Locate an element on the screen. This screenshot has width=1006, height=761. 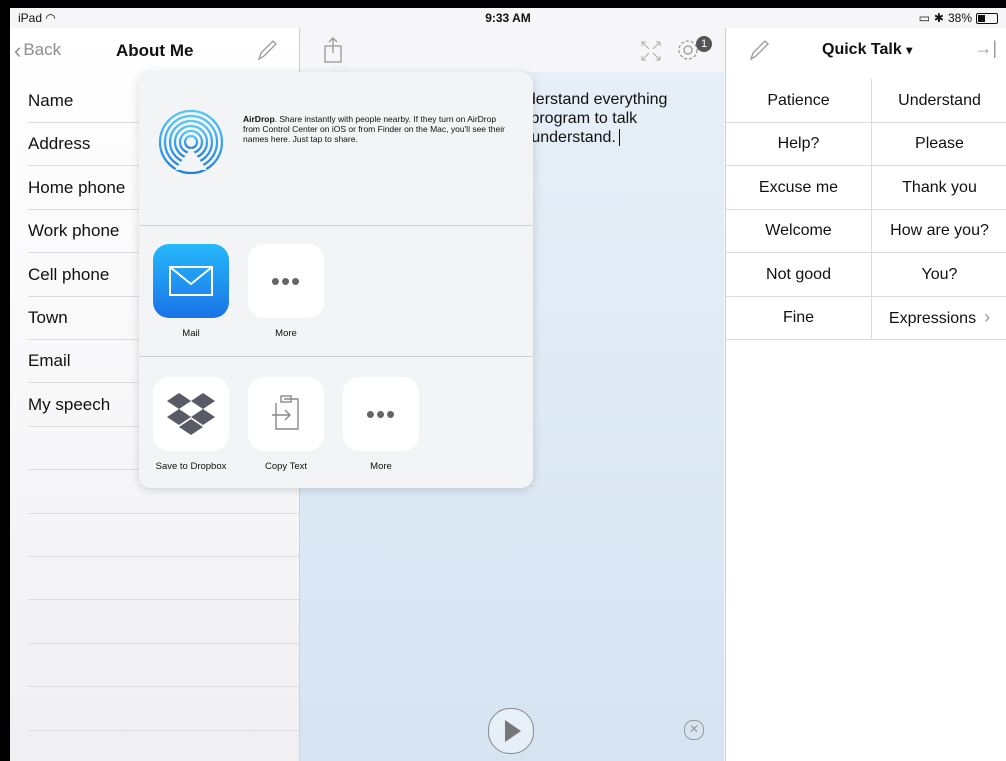
battery-percent: 38% is located at coordinates (959, 18).